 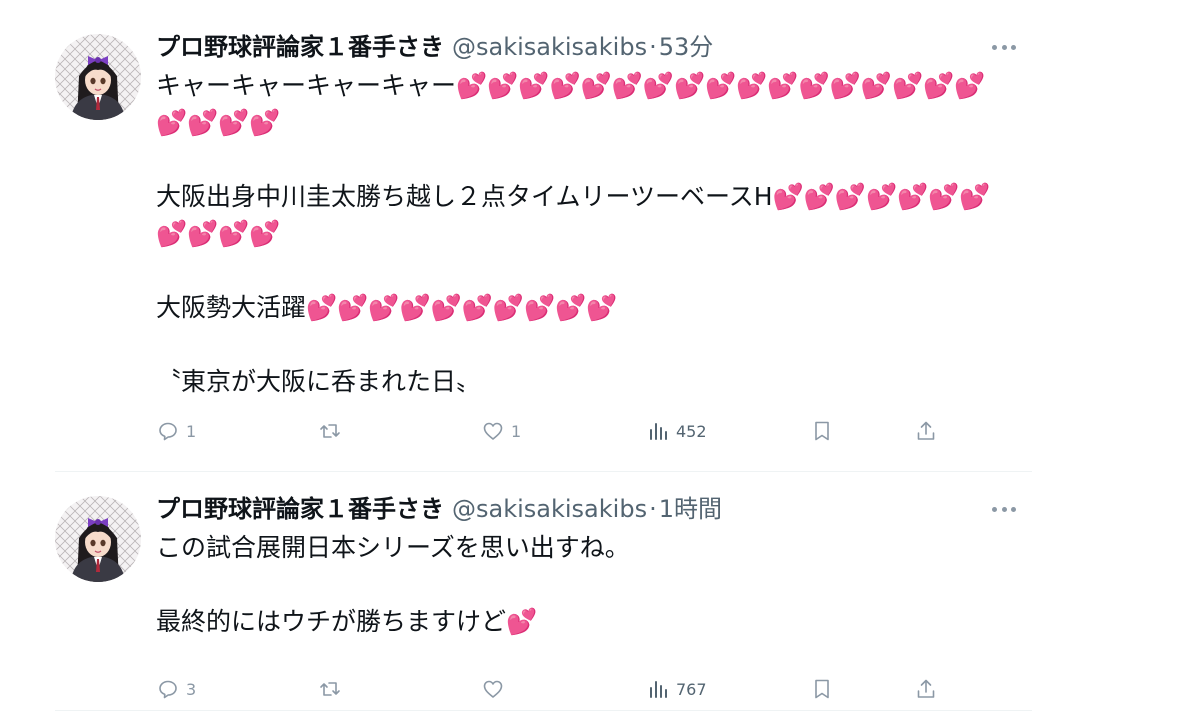 What do you see at coordinates (686, 47) in the screenshot?
I see `timestamp: 53分` at bounding box center [686, 47].